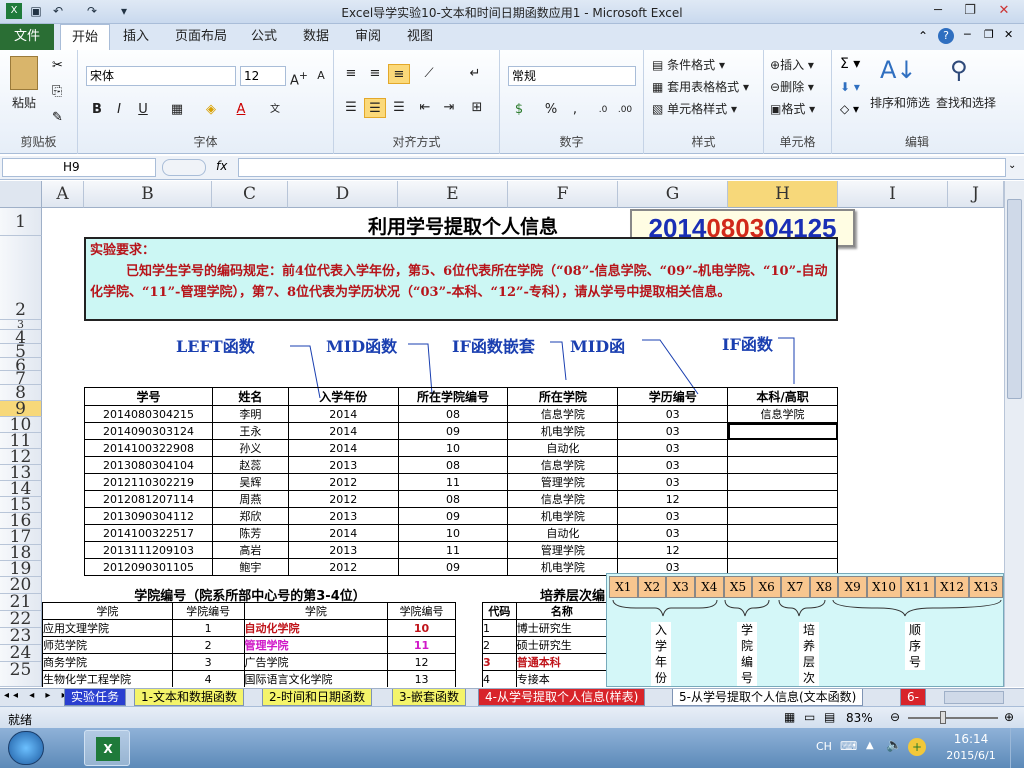 The width and height of the screenshot is (1024, 768). Describe the element at coordinates (966, 102) in the screenshot. I see `find-select-button: 查找和选择` at that location.